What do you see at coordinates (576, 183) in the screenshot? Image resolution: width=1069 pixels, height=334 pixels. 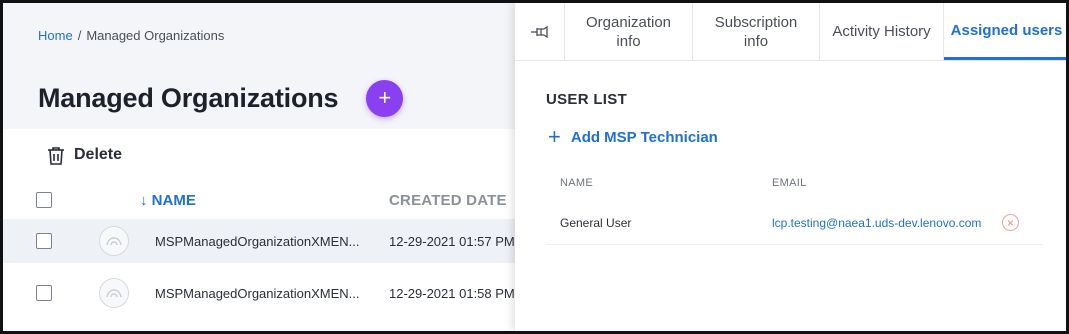 I see `column-header-name: NAME` at bounding box center [576, 183].